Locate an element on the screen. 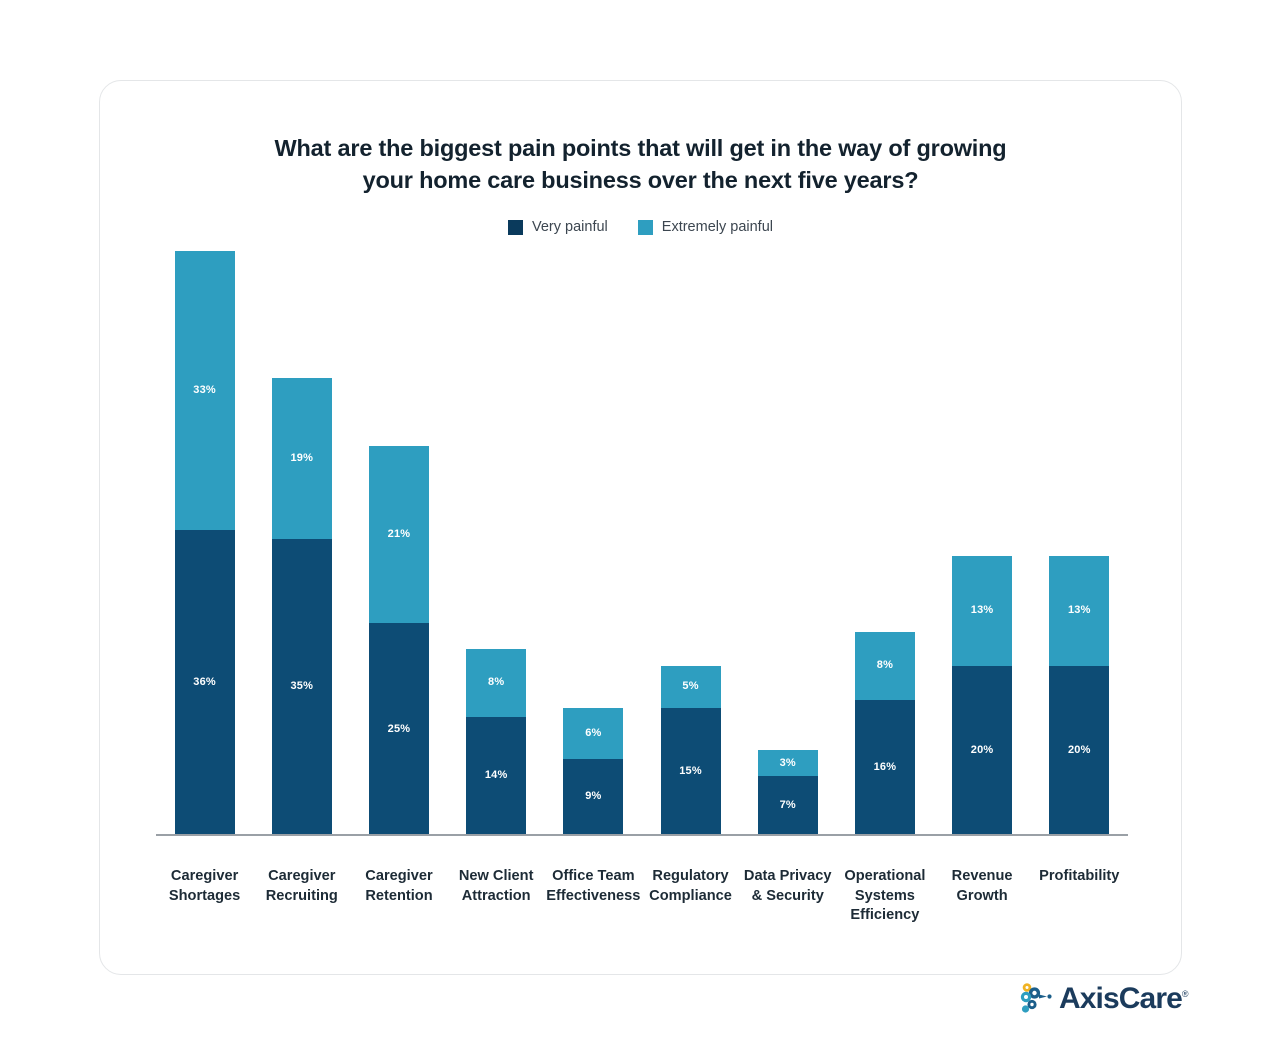 The image size is (1280, 1056). bar-segment-extremely-painful: 33% is located at coordinates (204, 391).